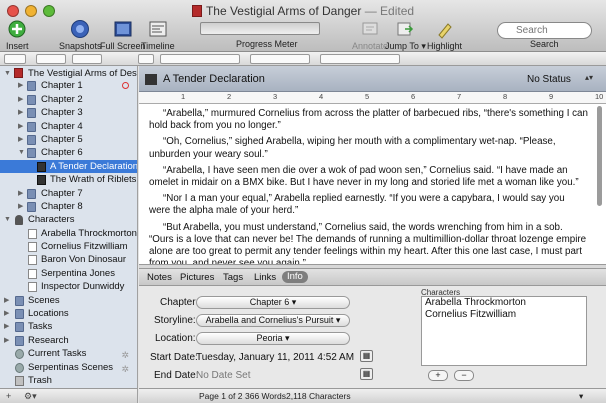 The height and width of the screenshot is (403, 606). What do you see at coordinates (549, 79) in the screenshot?
I see `status-popup: No Status` at bounding box center [549, 79].